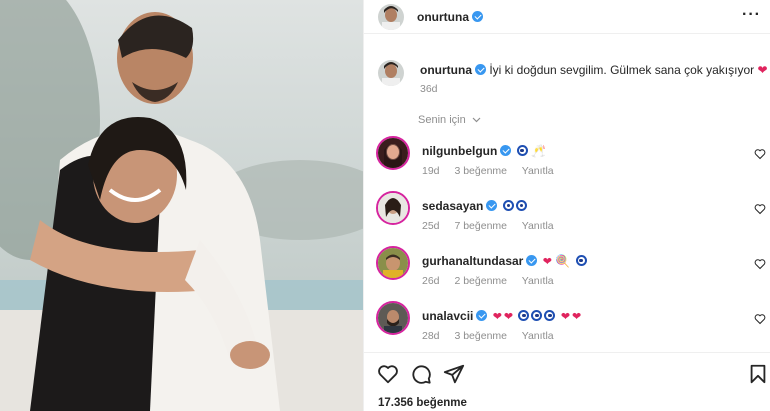  Describe the element at coordinates (391, 17) in the screenshot. I see `avatar` at that location.